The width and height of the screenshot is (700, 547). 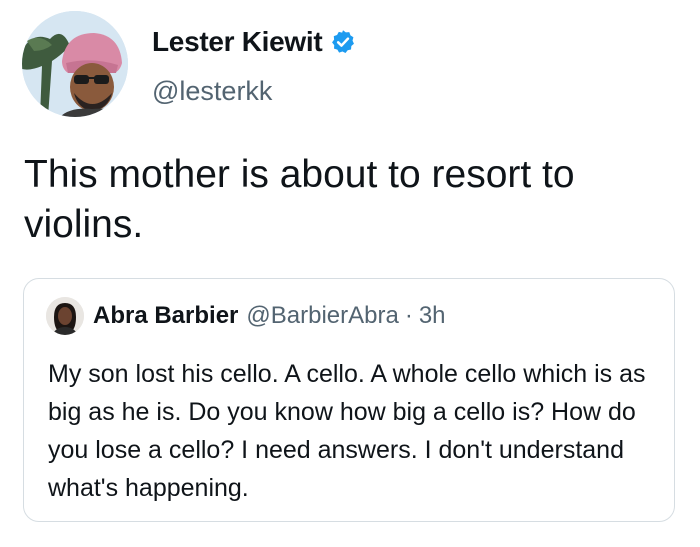 I want to click on author-name-row: Lester Kiewit, so click(x=254, y=42).